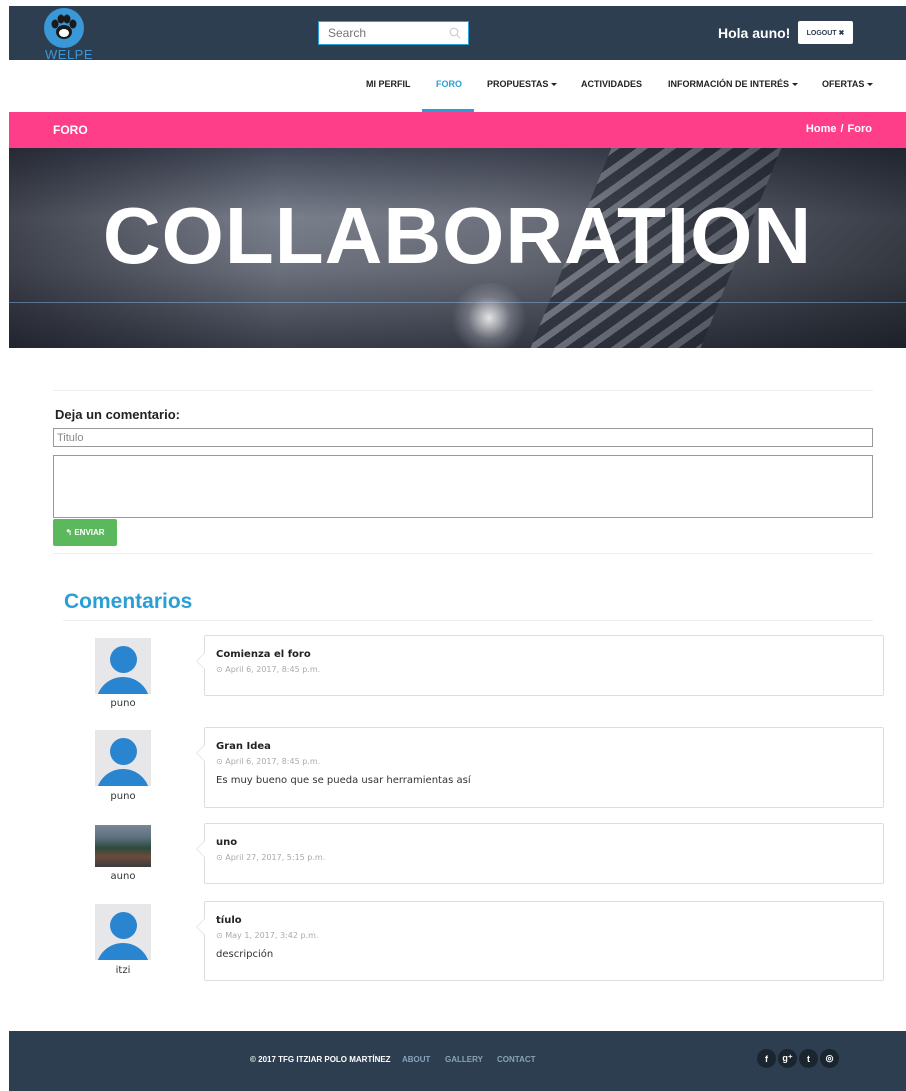 The width and height of the screenshot is (906, 1091). I want to click on comment-username: itzi, so click(123, 970).